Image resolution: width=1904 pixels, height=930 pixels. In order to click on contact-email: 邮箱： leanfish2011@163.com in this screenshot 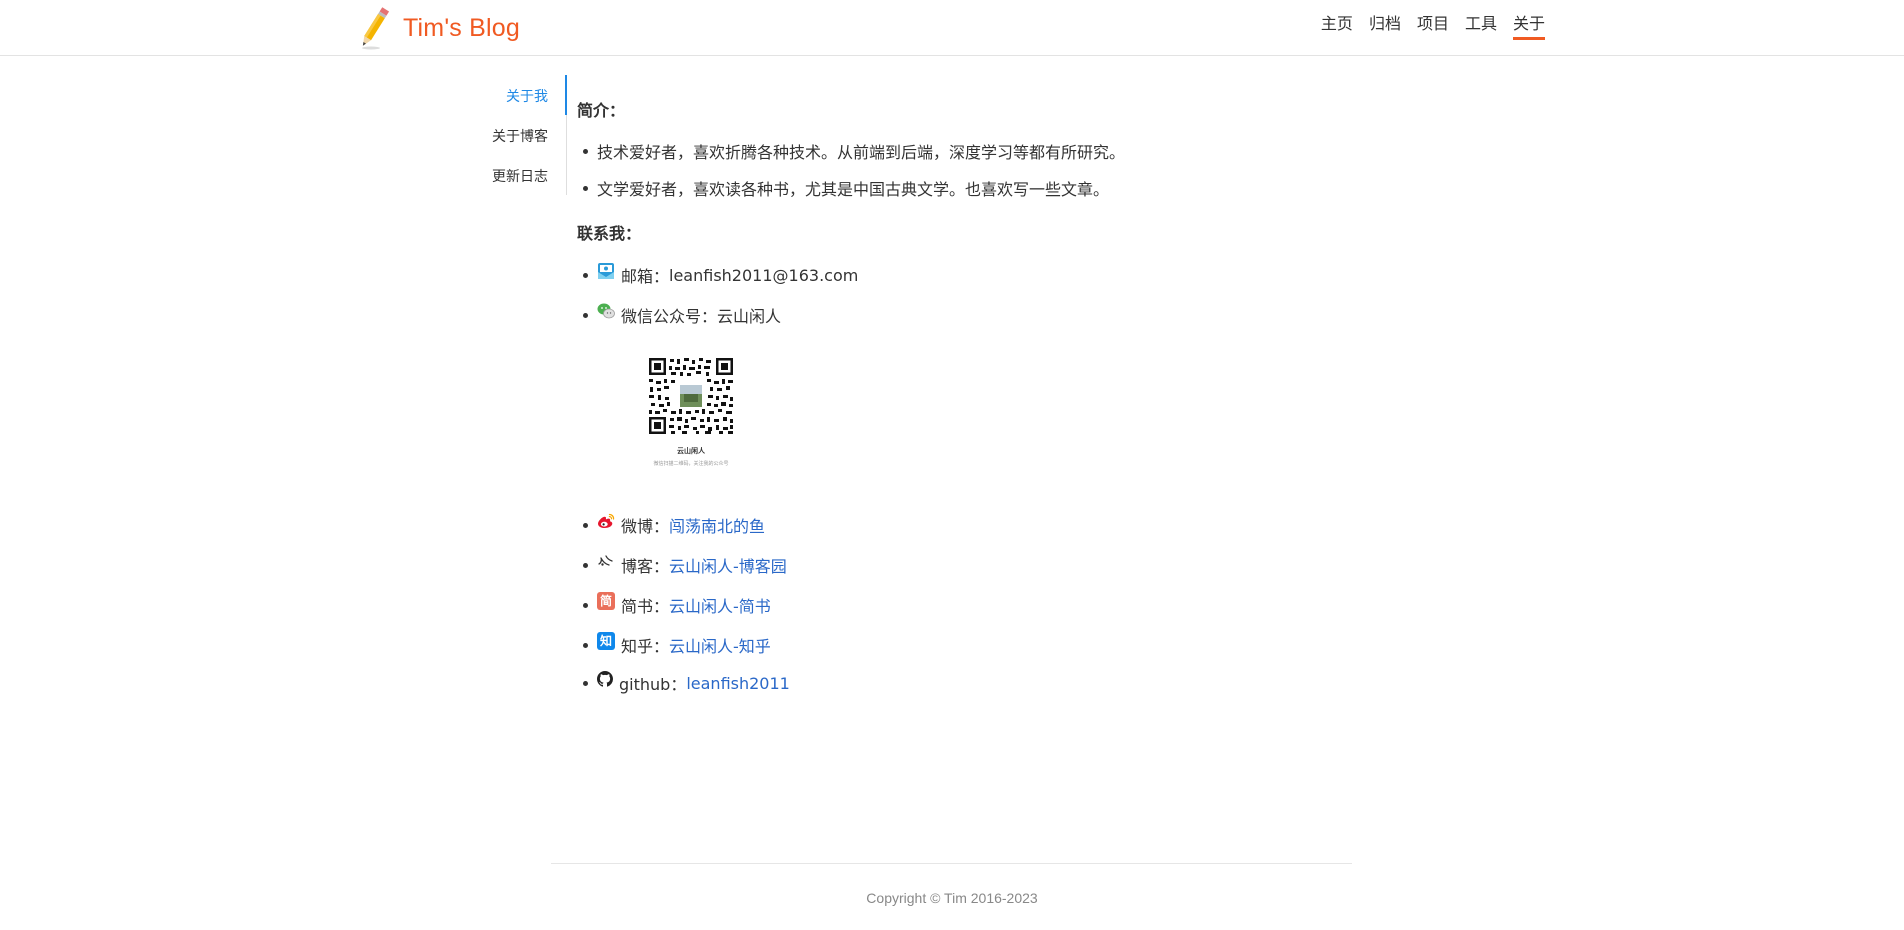, I will do `click(720, 275)`.